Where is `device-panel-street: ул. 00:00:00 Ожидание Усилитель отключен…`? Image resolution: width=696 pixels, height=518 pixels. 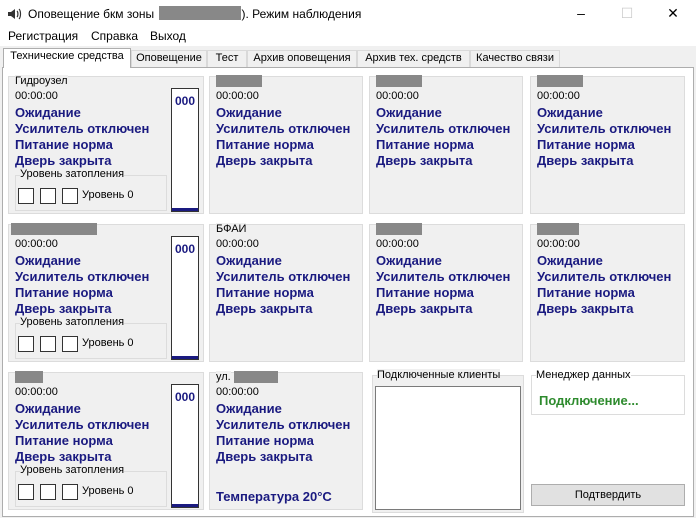 device-panel-street: ул. 00:00:00 Ожидание Усилитель отключен… is located at coordinates (286, 440).